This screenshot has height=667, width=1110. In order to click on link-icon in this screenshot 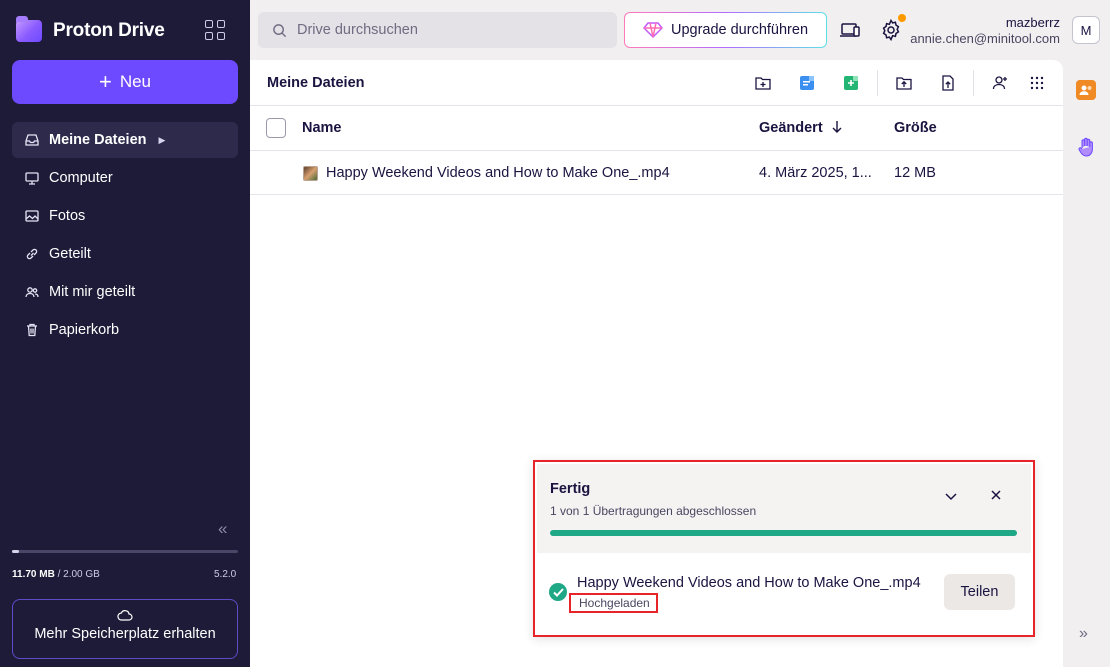, I will do `click(32, 254)`.